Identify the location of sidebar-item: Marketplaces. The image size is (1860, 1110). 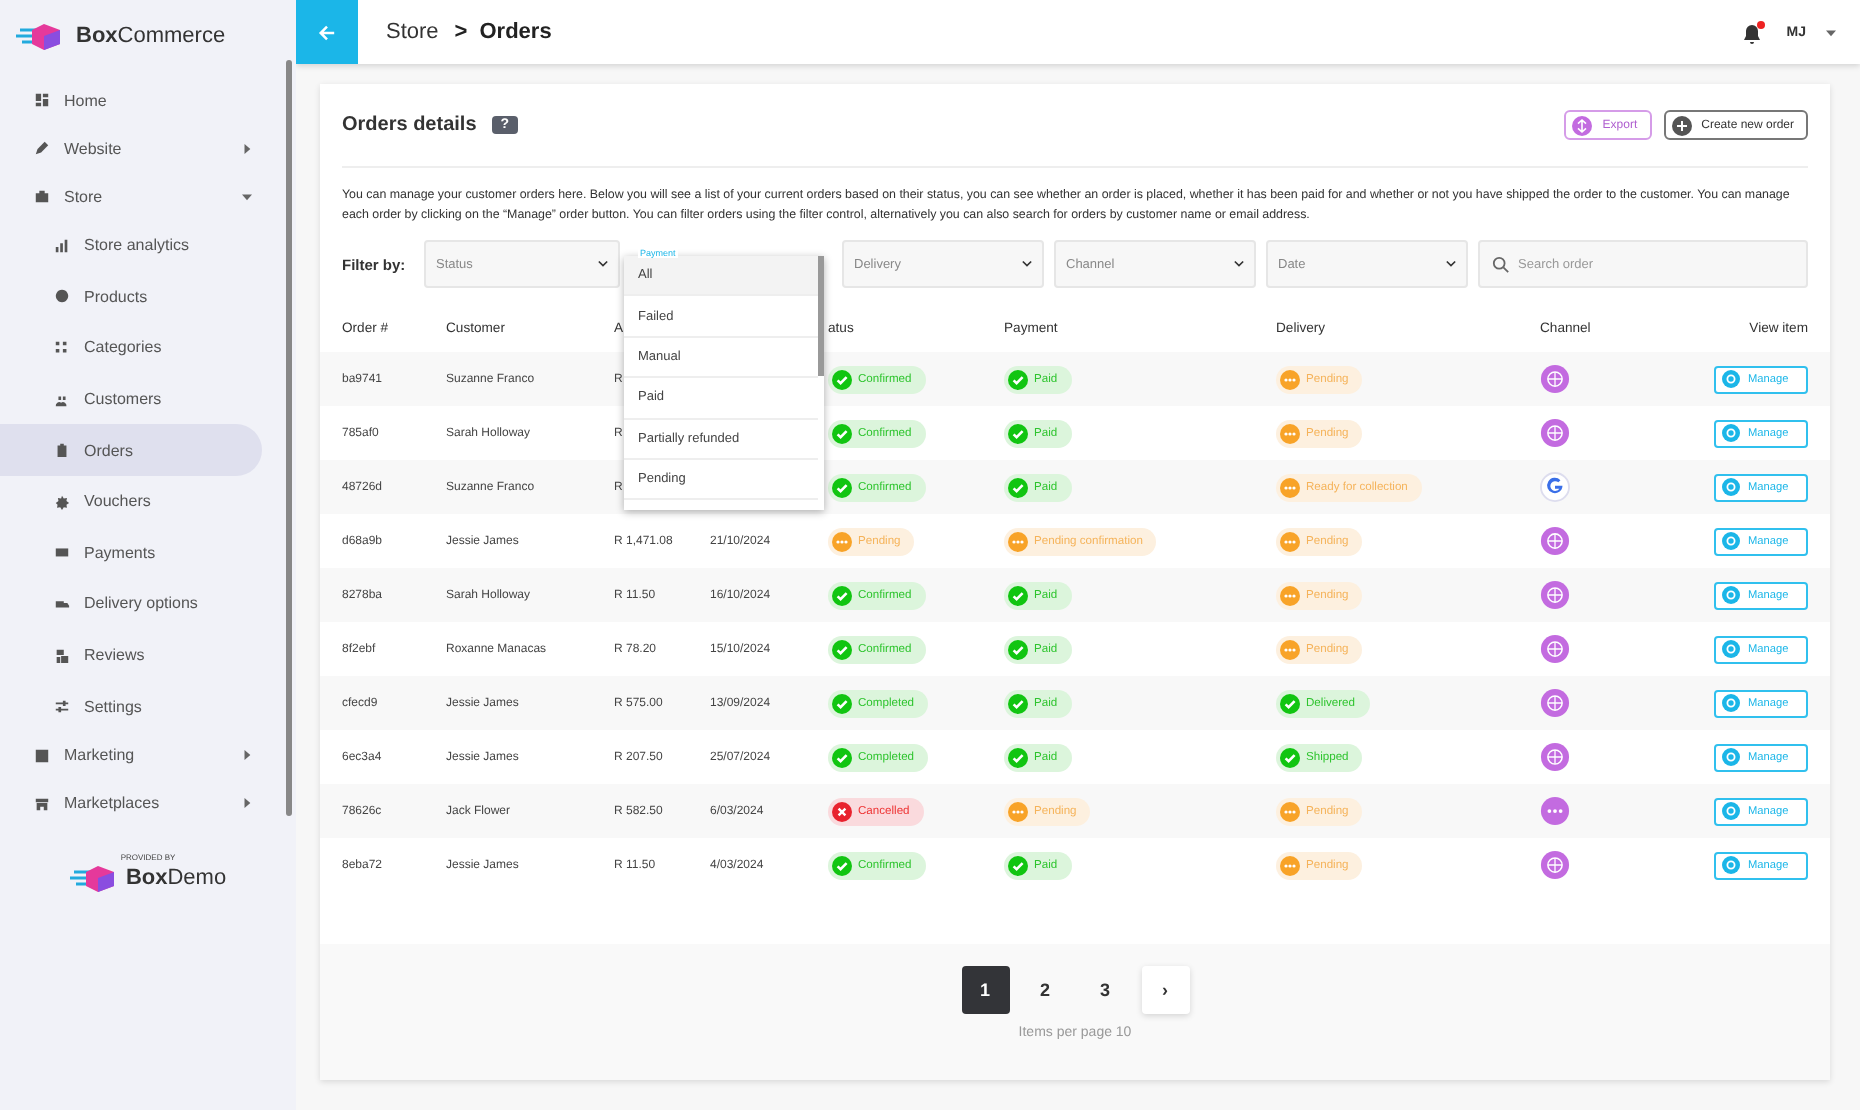
(148, 803).